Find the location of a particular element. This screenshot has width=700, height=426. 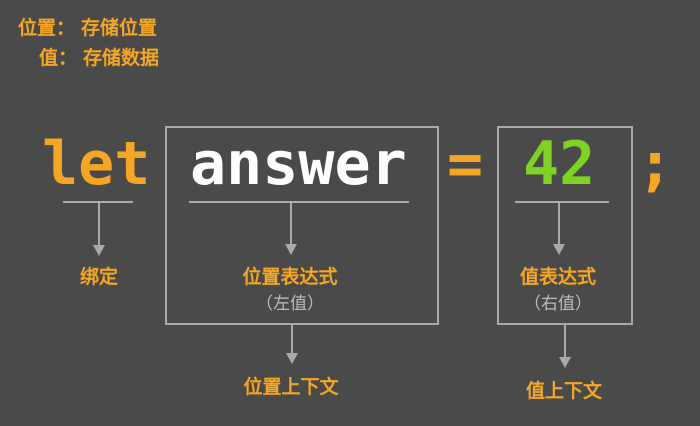

lvalue-label: （左值） is located at coordinates (290, 304).